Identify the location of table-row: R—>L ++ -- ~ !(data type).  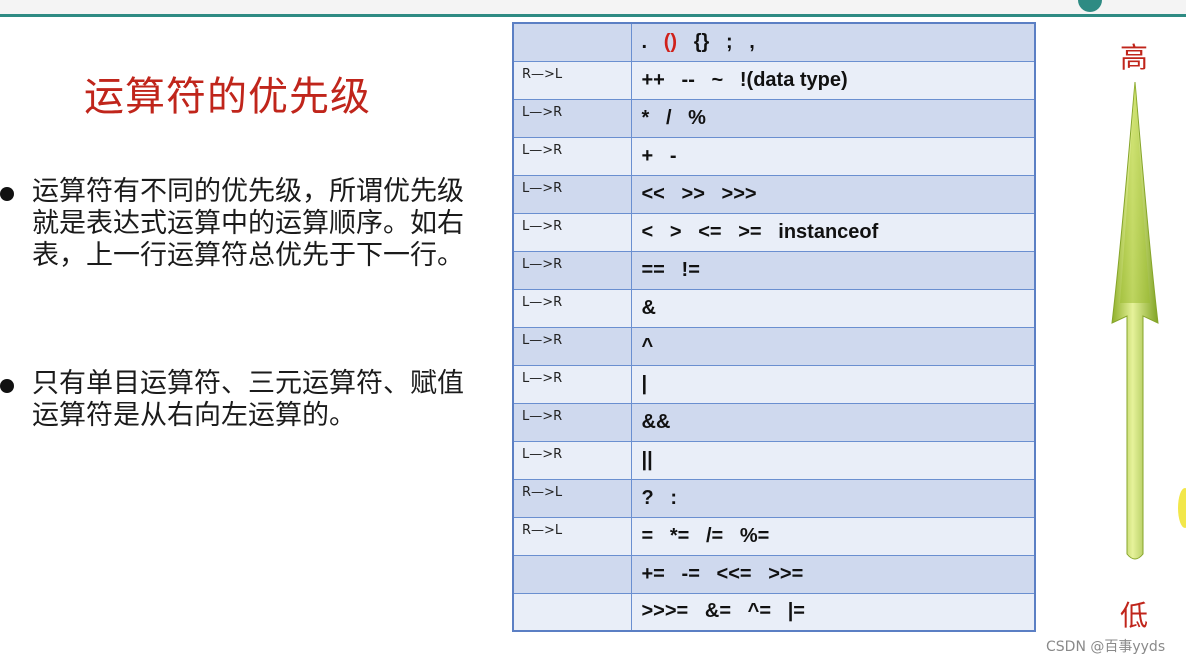
(774, 80).